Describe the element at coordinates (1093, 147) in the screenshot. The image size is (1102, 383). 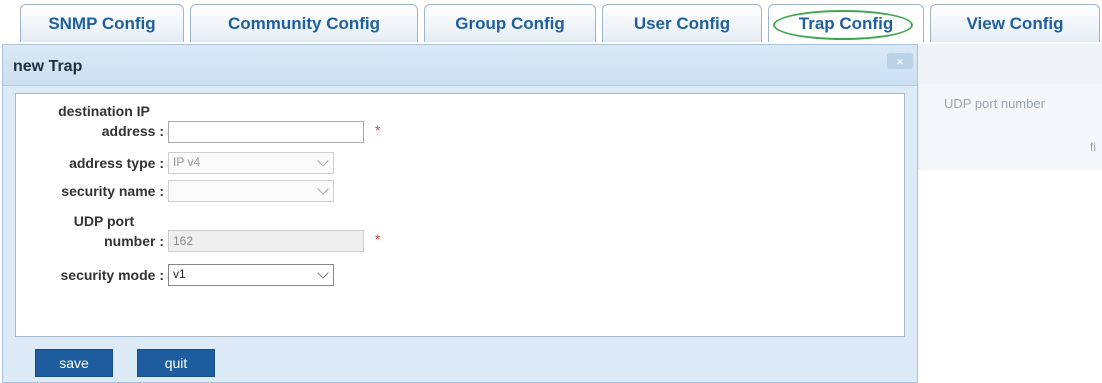
I see `background-truncated-text: fi` at that location.